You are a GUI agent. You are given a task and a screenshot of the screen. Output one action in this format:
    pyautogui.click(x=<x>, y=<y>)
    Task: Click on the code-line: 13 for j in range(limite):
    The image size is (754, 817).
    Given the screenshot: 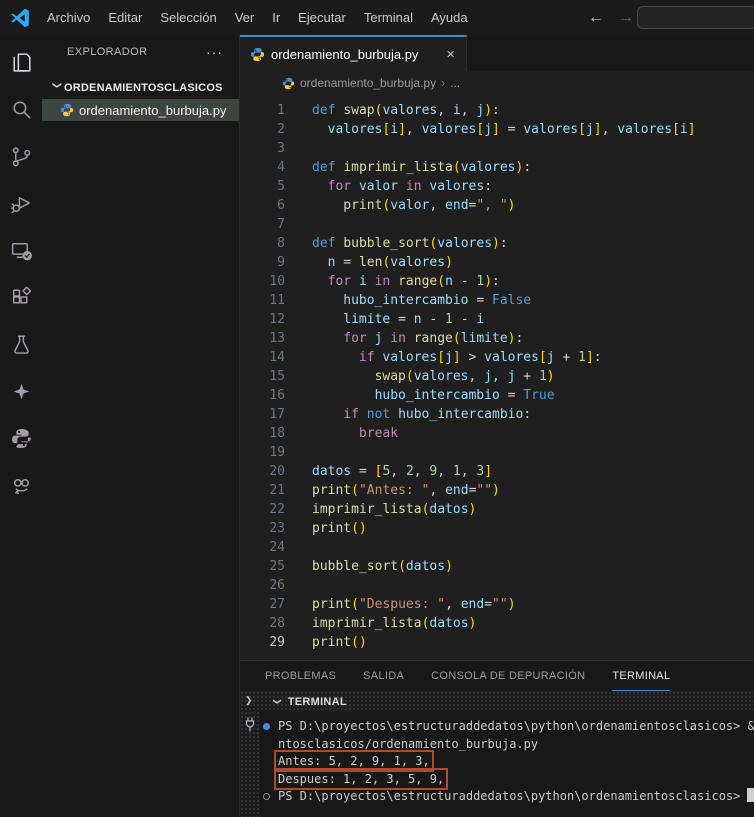 What is the action you would take?
    pyautogui.click(x=497, y=338)
    